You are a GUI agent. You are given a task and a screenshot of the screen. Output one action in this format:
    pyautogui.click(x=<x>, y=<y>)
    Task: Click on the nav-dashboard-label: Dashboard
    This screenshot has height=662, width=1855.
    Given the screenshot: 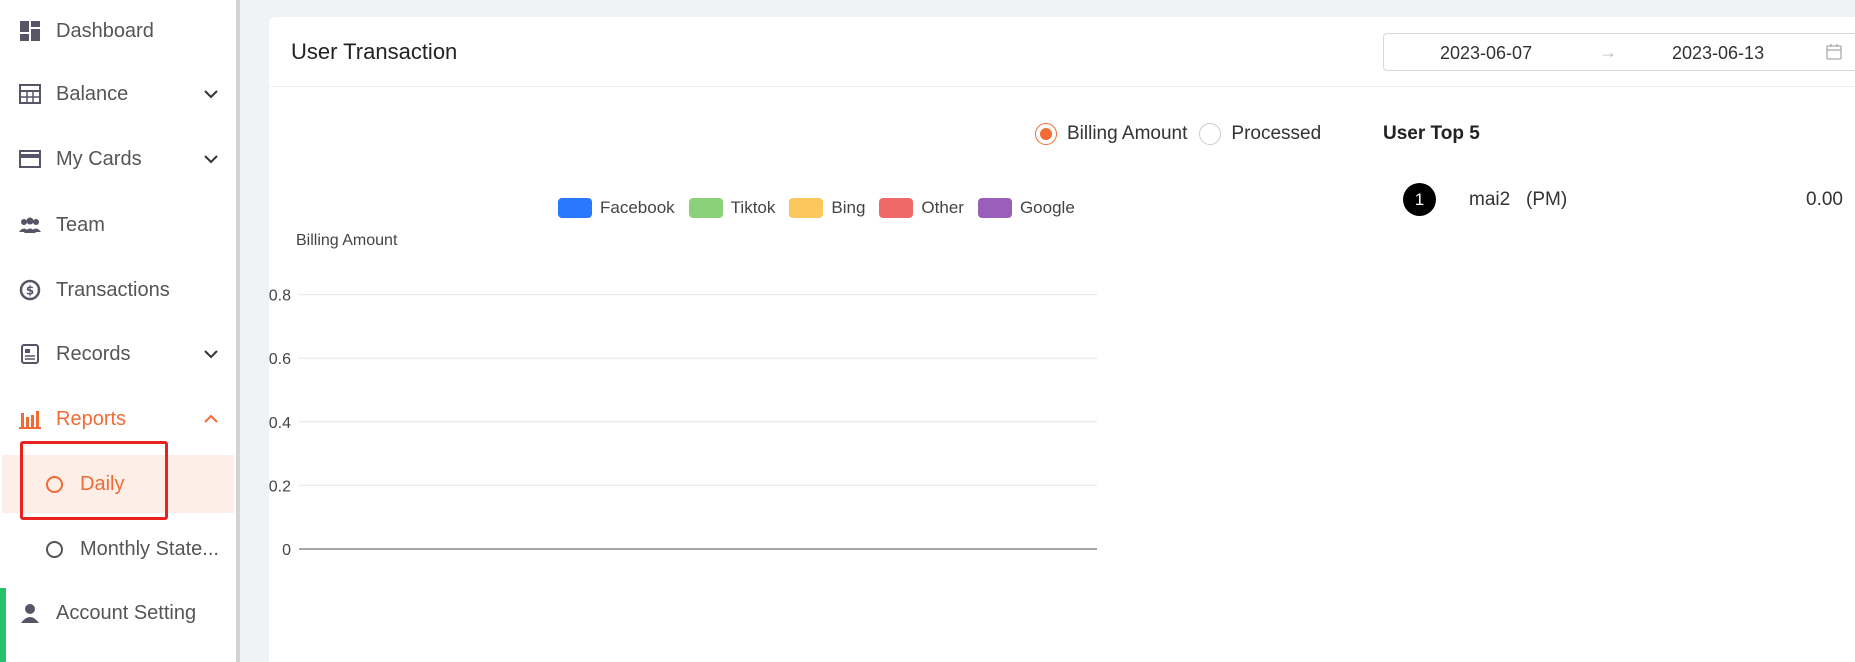 What is the action you would take?
    pyautogui.click(x=105, y=30)
    